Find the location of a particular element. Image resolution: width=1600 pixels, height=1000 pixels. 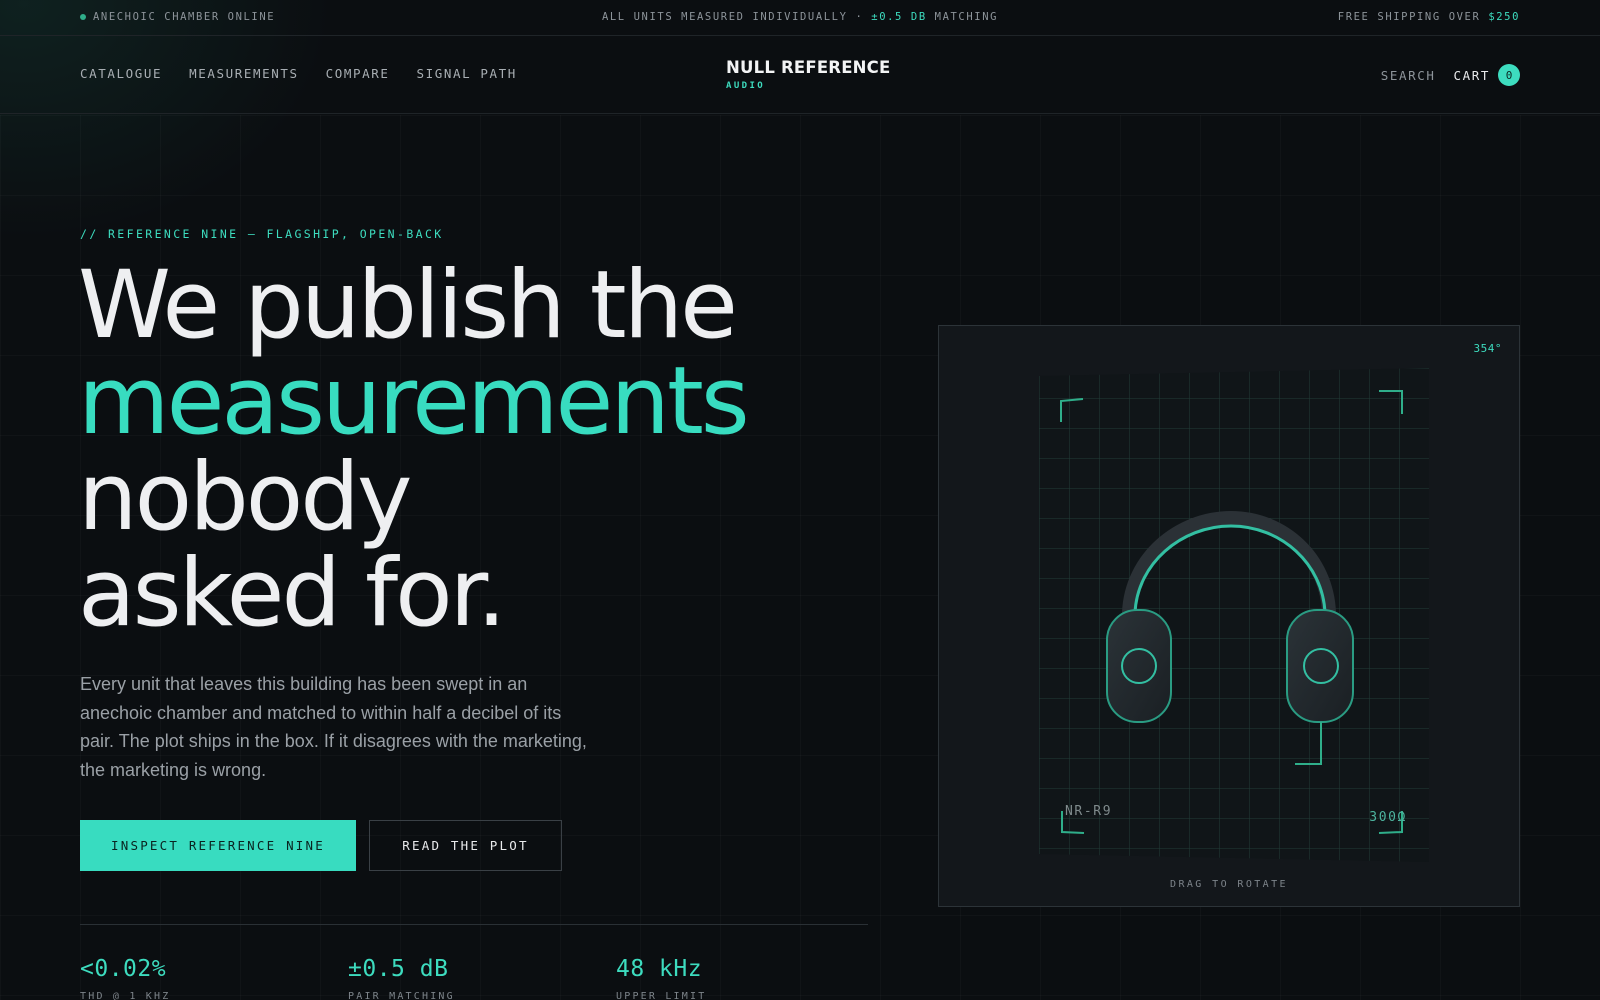

stat-thd: <0.02% THD @ 1 KHZ is located at coordinates (125, 978).